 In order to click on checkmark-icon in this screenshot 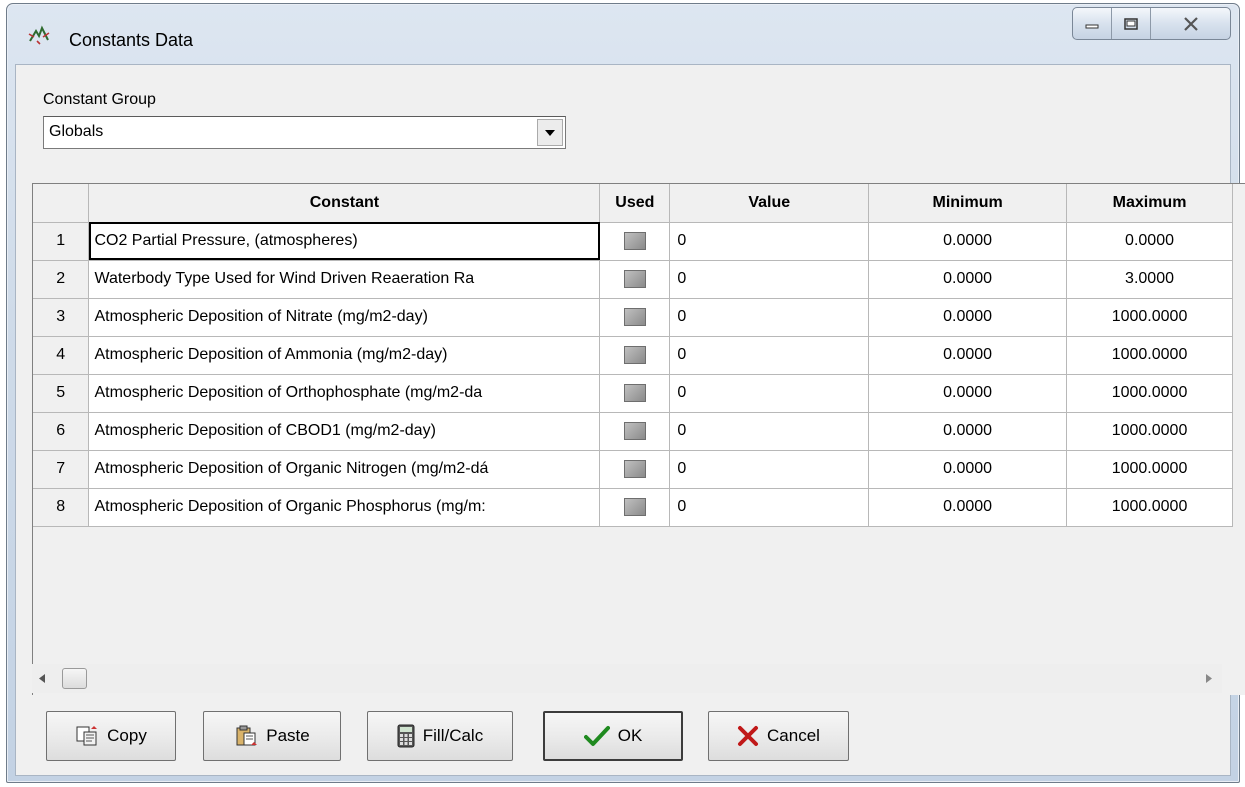, I will do `click(596, 736)`.